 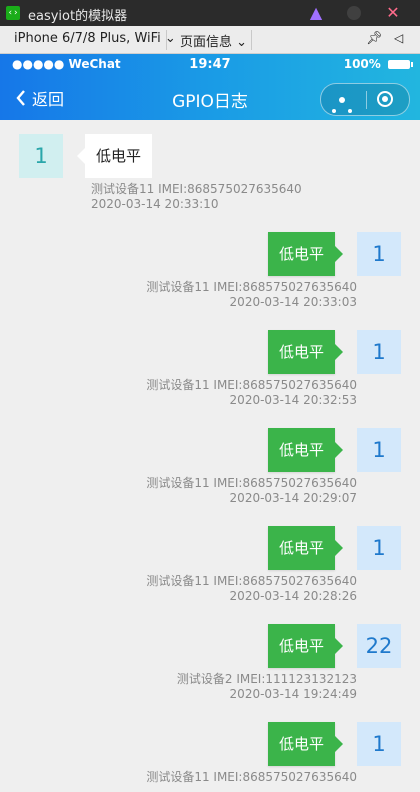 What do you see at coordinates (210, 13) in the screenshot?
I see `simulator-title-bar: ‹› easyiot的模拟器 ▲ ✕` at bounding box center [210, 13].